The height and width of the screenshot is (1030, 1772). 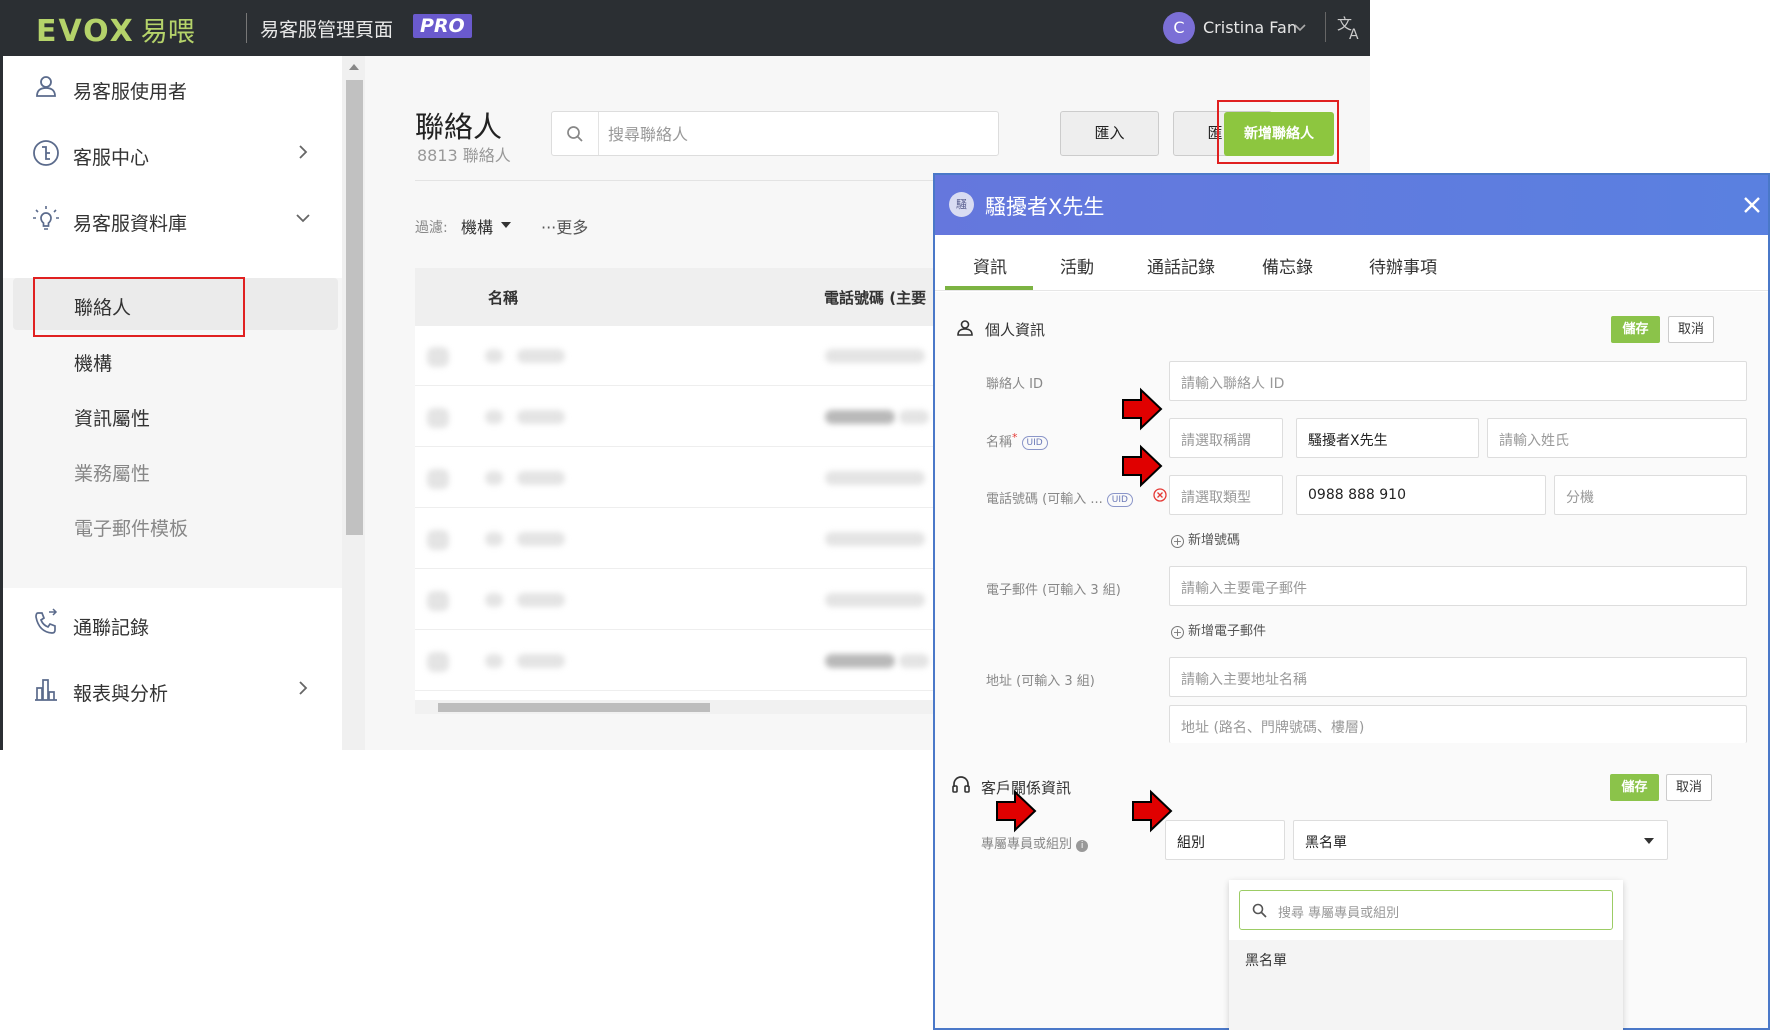 What do you see at coordinates (354, 67) in the screenshot?
I see `scroll-up-icon` at bounding box center [354, 67].